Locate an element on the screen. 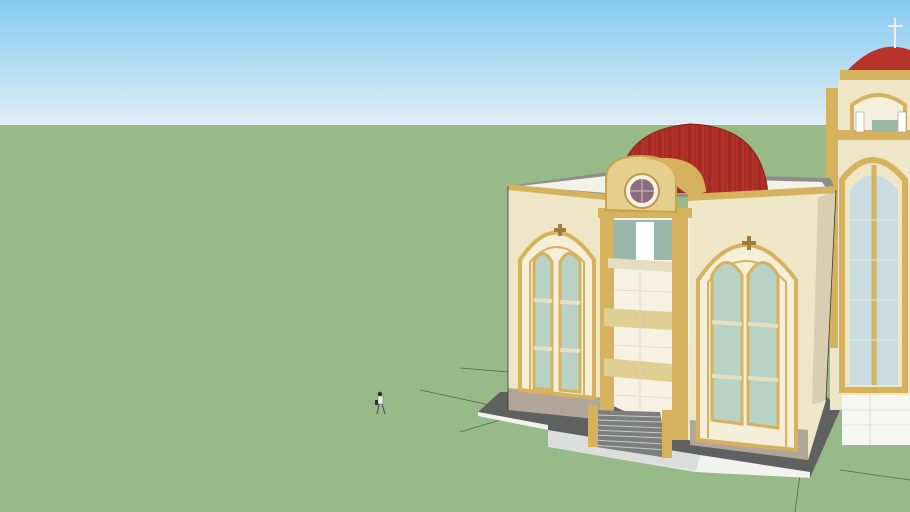 Image resolution: width=910 pixels, height=512 pixels. bell-tower is located at coordinates (868, 231).